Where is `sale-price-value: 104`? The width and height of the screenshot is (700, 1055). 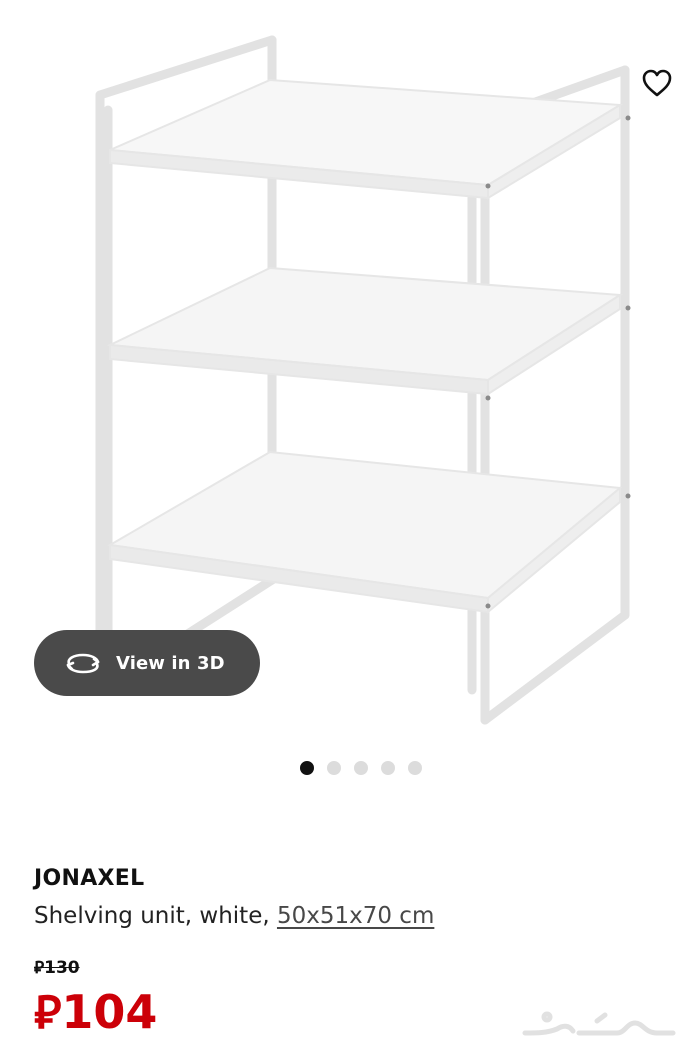
sale-price-value: 104 is located at coordinates (109, 1012).